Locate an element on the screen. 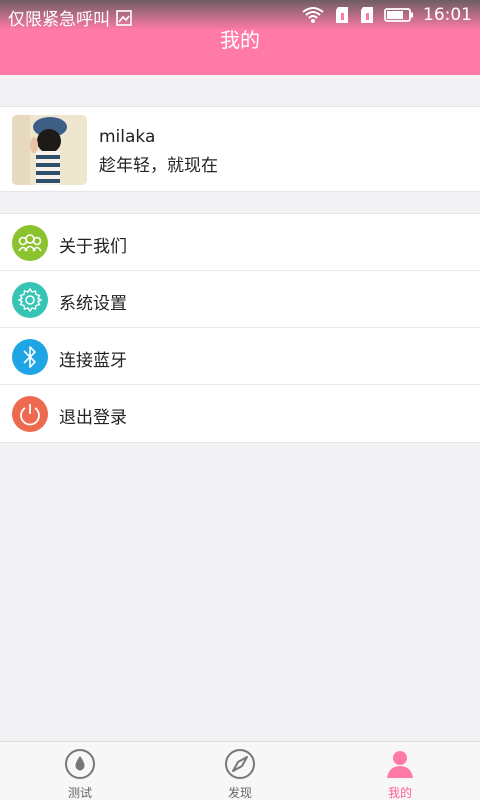 The height and width of the screenshot is (800, 480). tab-me: 我的 is located at coordinates (400, 771).